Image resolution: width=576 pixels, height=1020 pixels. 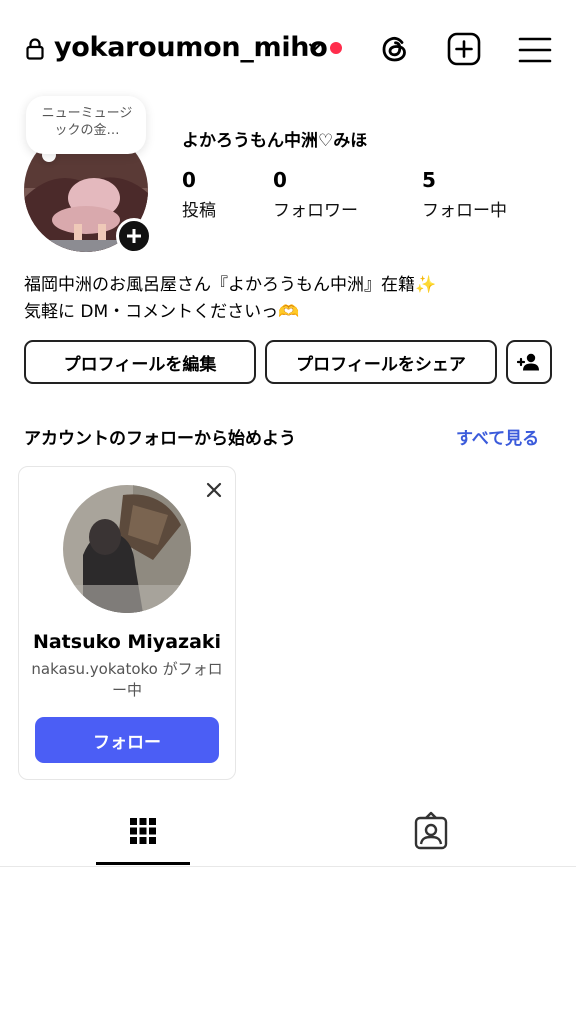 I want to click on profile-header: yokaroumon_miho, so click(x=288, y=50).